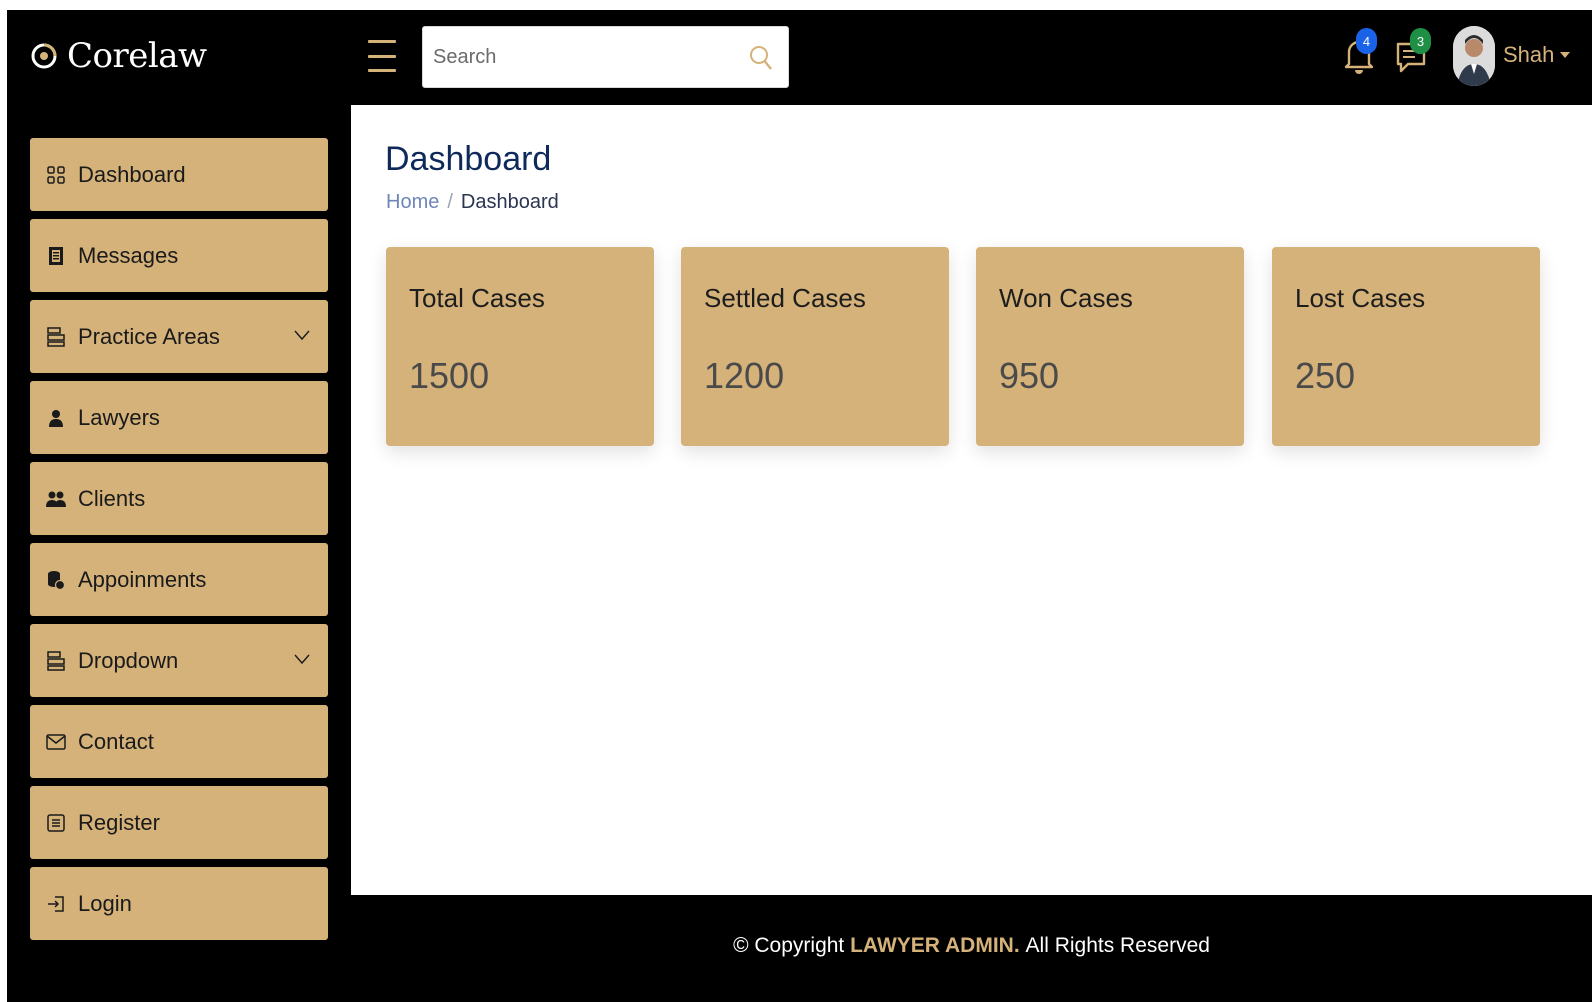 This screenshot has height=1002, width=1592. What do you see at coordinates (412, 202) in the screenshot?
I see `breadcrumb-home-link: Home` at bounding box center [412, 202].